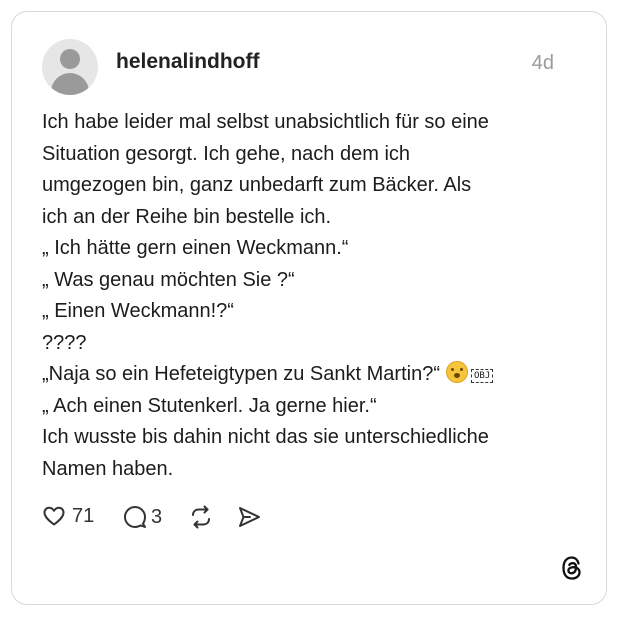 This screenshot has height=619, width=620. What do you see at coordinates (188, 62) in the screenshot?
I see `username: helenalindhoff` at bounding box center [188, 62].